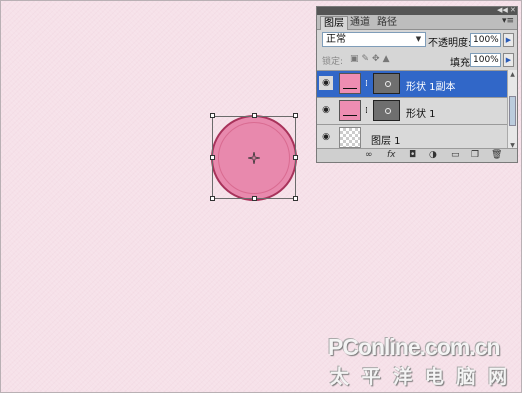  Describe the element at coordinates (412, 136) in the screenshot. I see `layer-row: ◉ 图层 1` at that location.